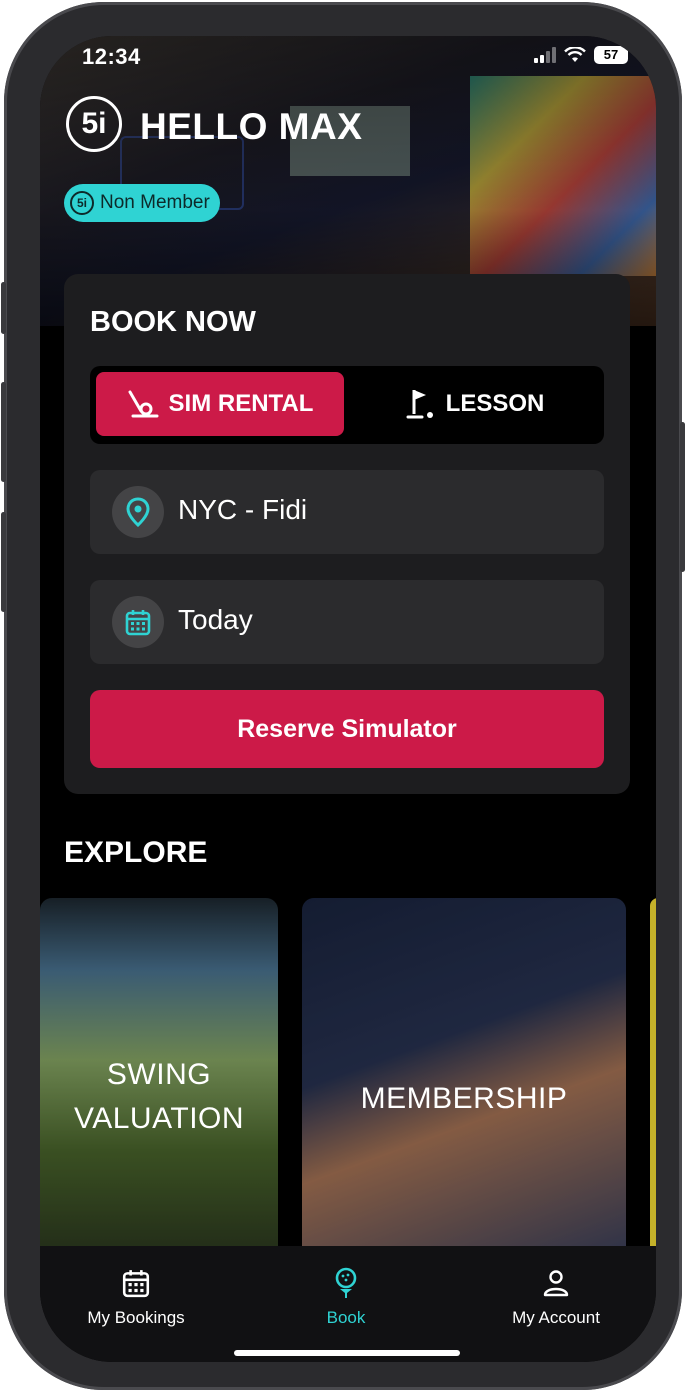  I want to click on greeting-title: HELLO MAX, so click(251, 126).